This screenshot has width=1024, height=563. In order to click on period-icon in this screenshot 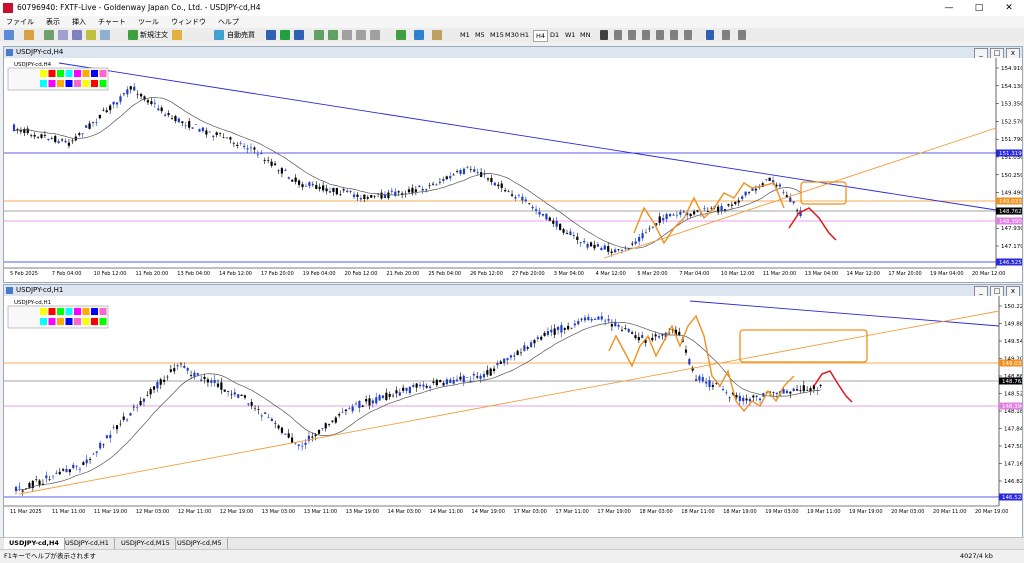, I will do `click(419, 35)`.